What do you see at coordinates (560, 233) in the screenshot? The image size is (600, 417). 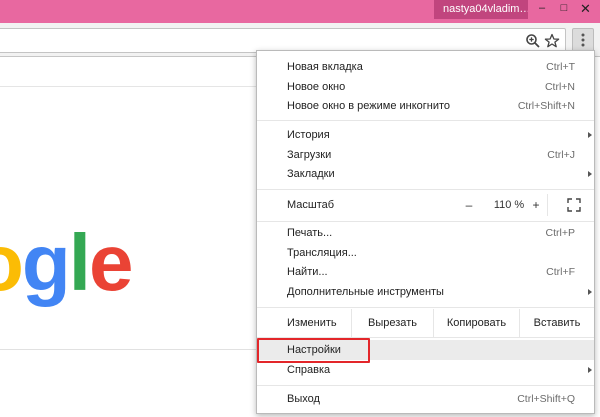 I see `menu-item-shortcut: Ctrl+P` at bounding box center [560, 233].